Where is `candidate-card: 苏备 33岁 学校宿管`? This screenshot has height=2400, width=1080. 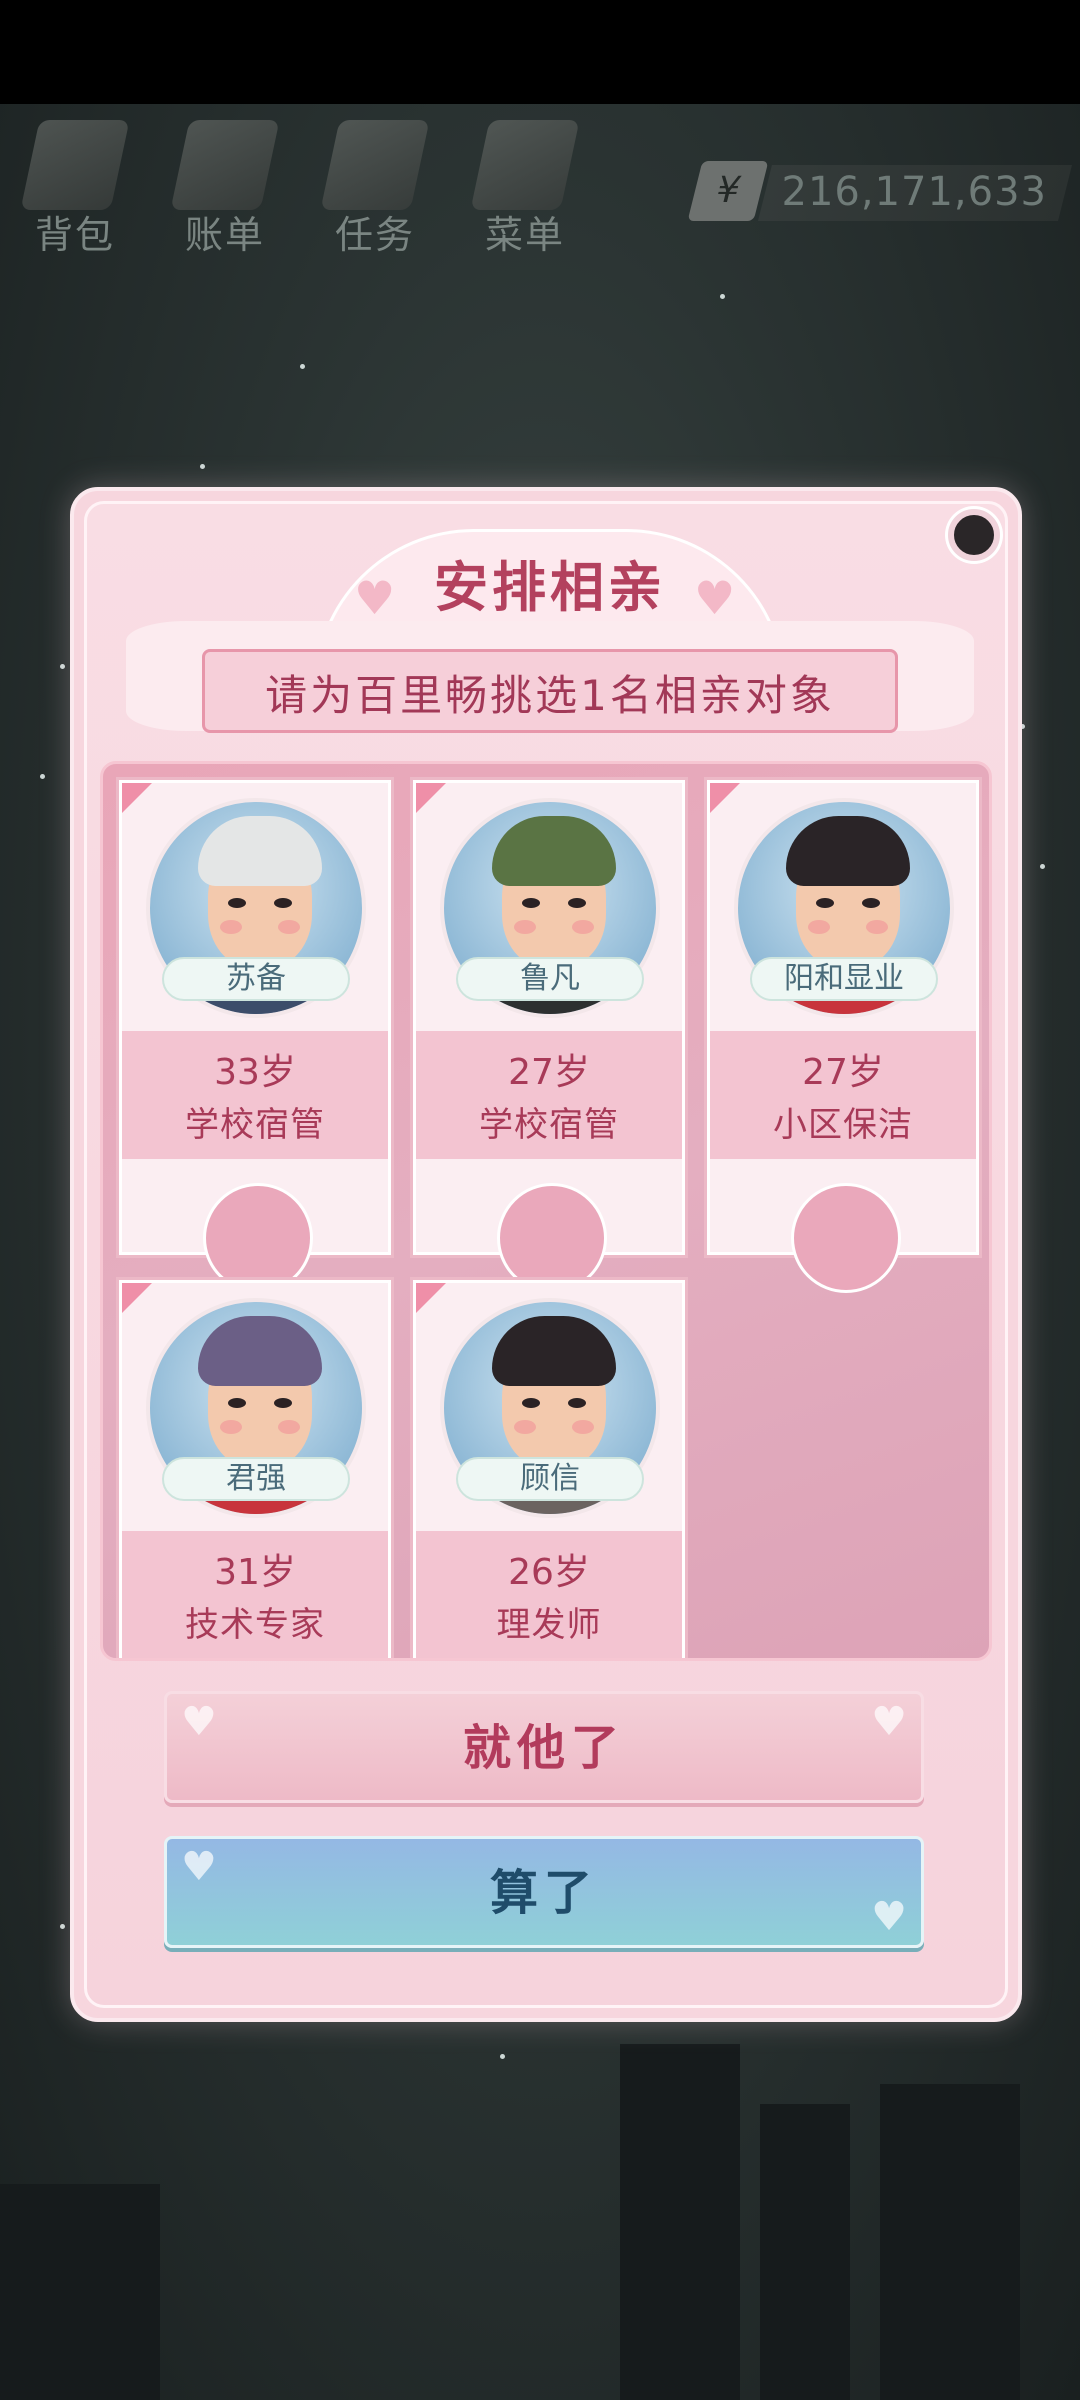 candidate-card: 苏备 33岁 学校宿管 is located at coordinates (255, 1035).